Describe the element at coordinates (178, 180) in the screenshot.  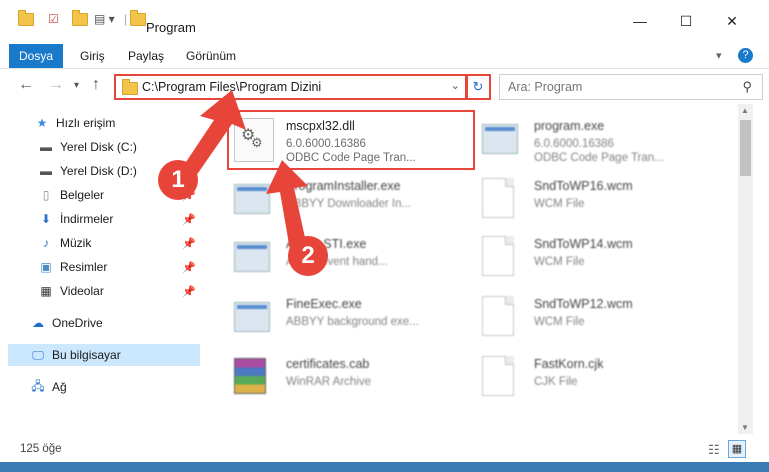
I see `callout-1: 1` at that location.